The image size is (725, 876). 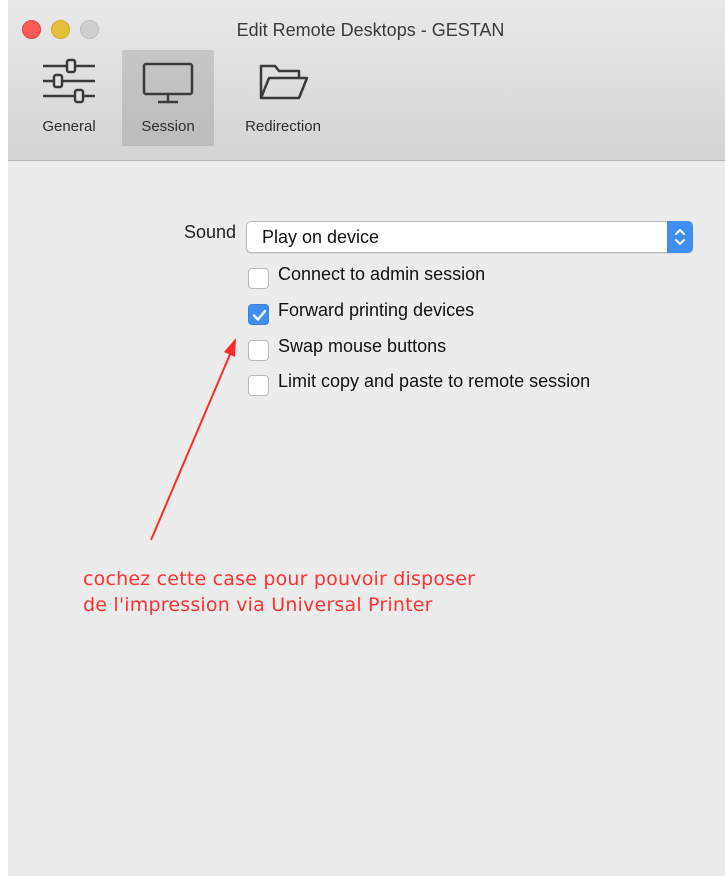 I want to click on annotation-line-1: cochez cette case pour pouvoir disposer, so click(x=279, y=579).